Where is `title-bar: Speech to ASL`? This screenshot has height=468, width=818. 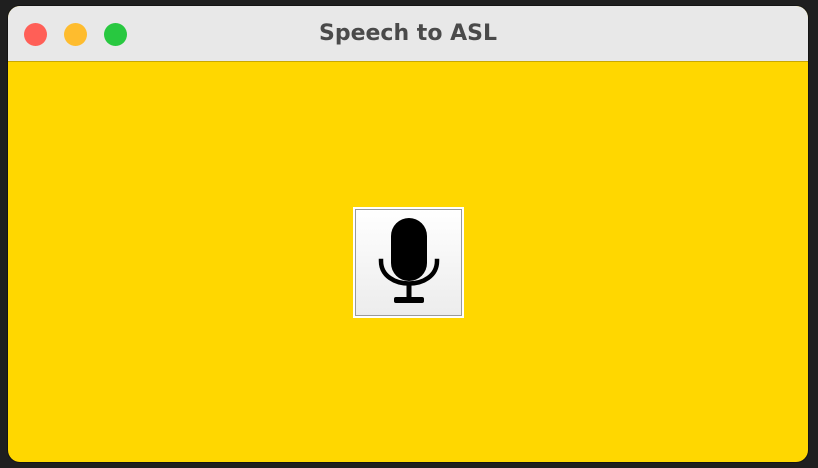
title-bar: Speech to ASL is located at coordinates (408, 34).